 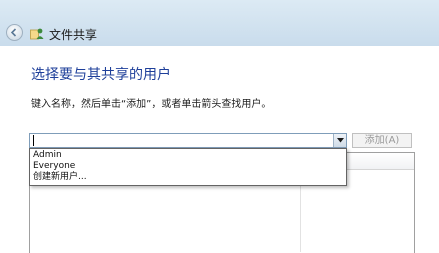 I want to click on chevron-down-icon, so click(x=340, y=140).